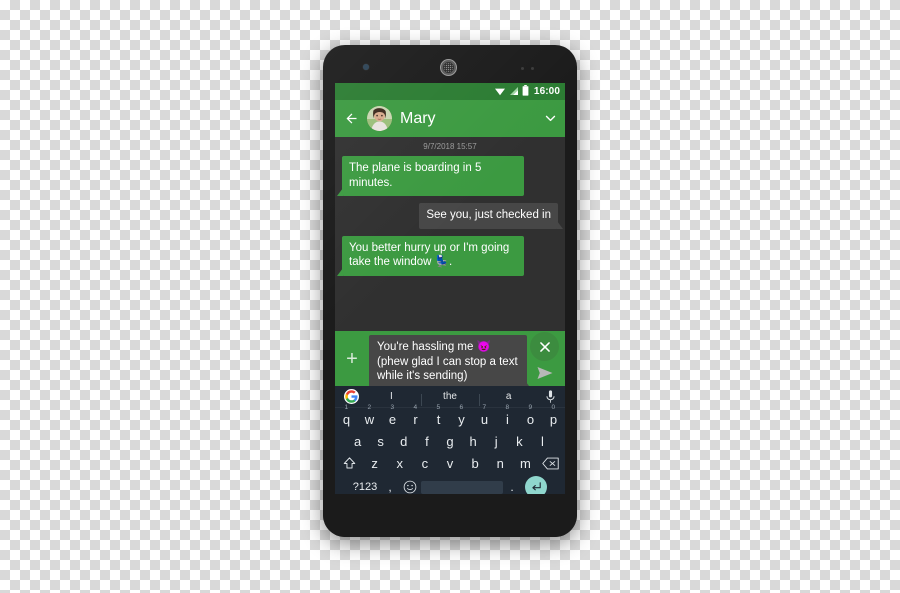 This screenshot has height=593, width=900. What do you see at coordinates (415, 407) in the screenshot?
I see `key-sup: 4` at bounding box center [415, 407].